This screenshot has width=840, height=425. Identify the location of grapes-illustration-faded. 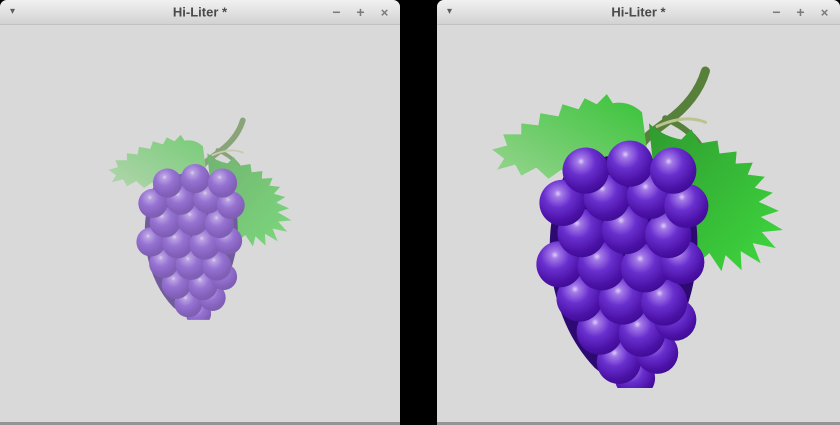
(201, 218).